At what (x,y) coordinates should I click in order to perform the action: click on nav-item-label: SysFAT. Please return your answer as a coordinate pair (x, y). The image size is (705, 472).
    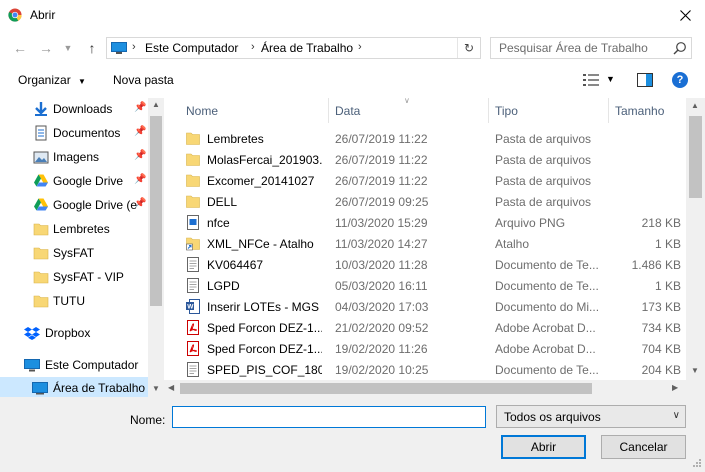
    Looking at the image, I should click on (74, 253).